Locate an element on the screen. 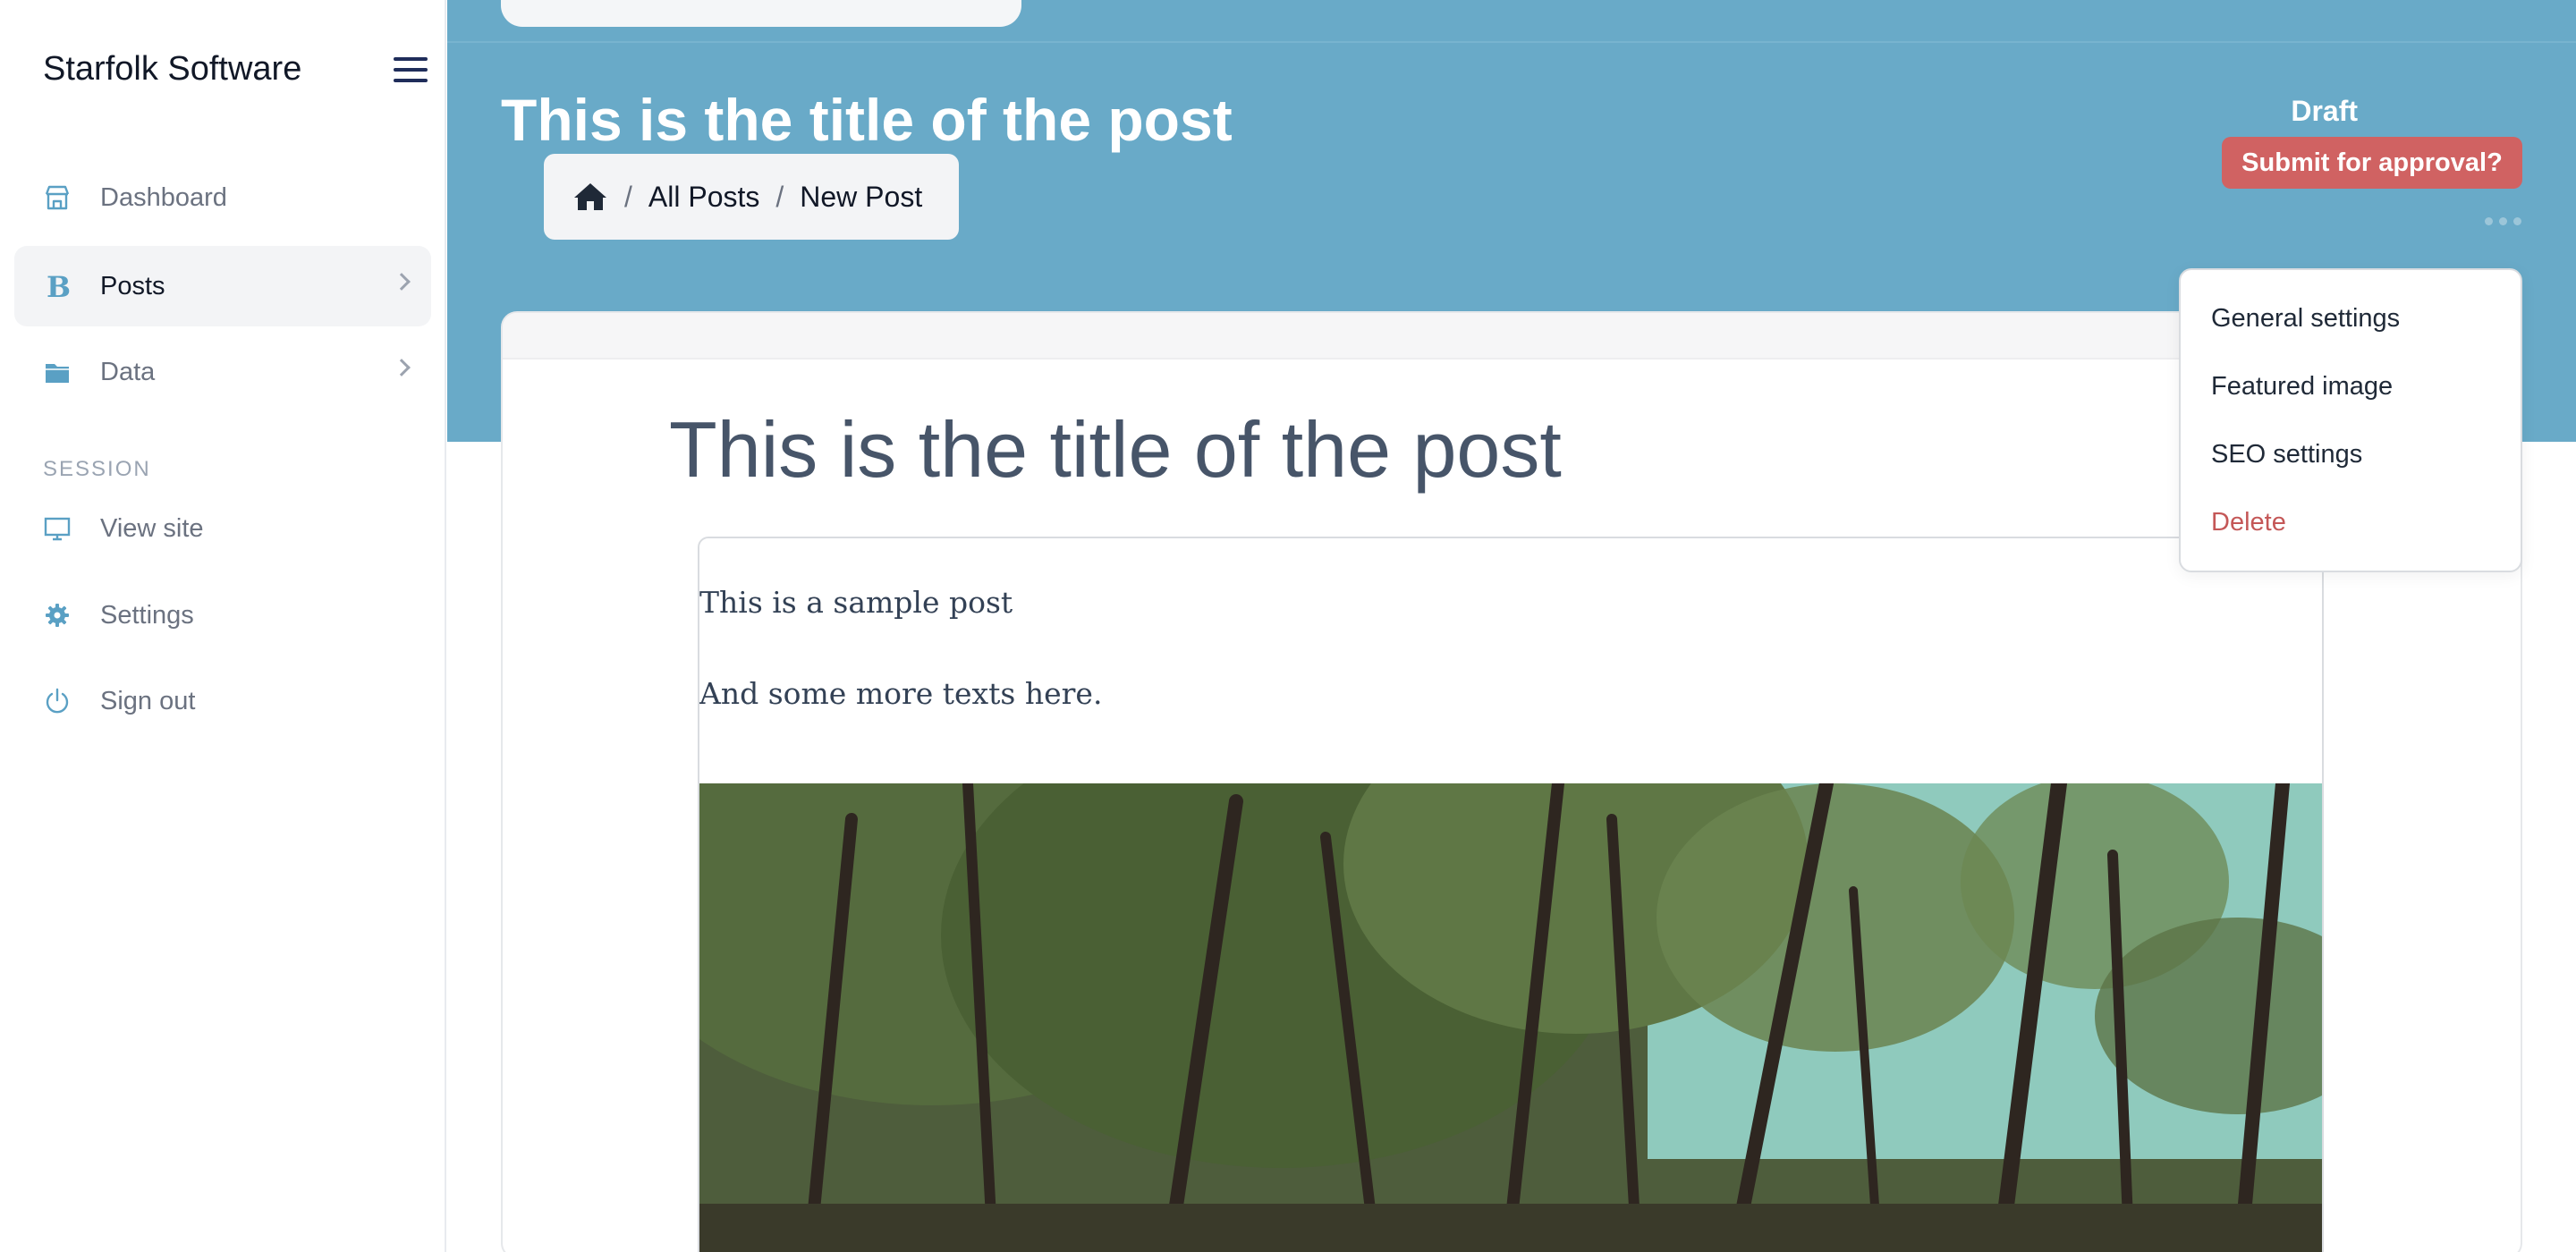 The height and width of the screenshot is (1252, 2576). top-search-pill is located at coordinates (761, 13).